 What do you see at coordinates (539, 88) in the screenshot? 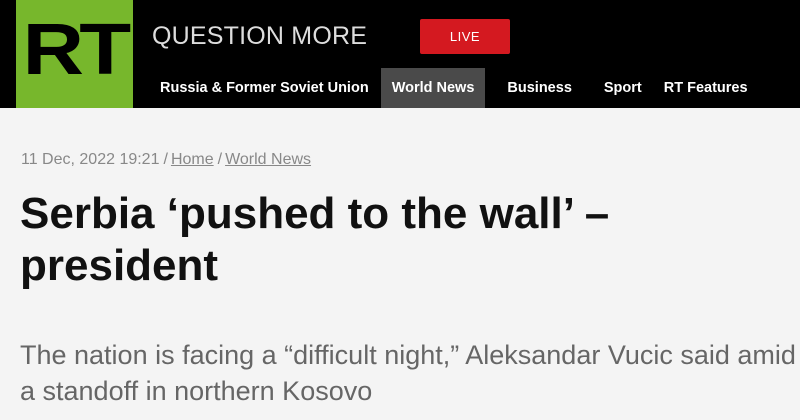
I see `nav-item-business: Business` at bounding box center [539, 88].